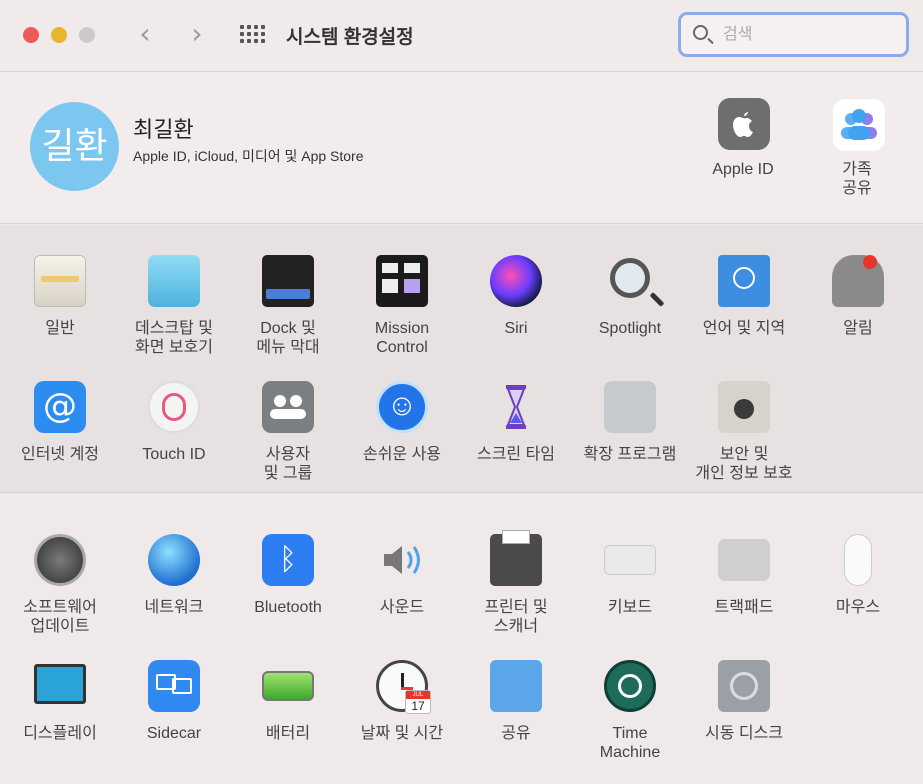 The image size is (923, 784). I want to click on close-window-button, so click(31, 35).